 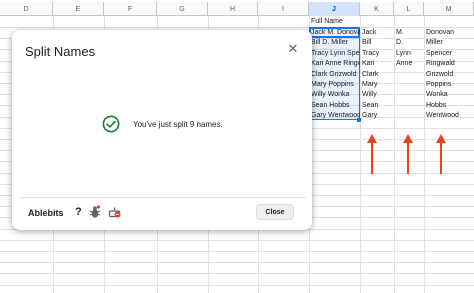 I want to click on close-icon: ✕, so click(x=293, y=49).